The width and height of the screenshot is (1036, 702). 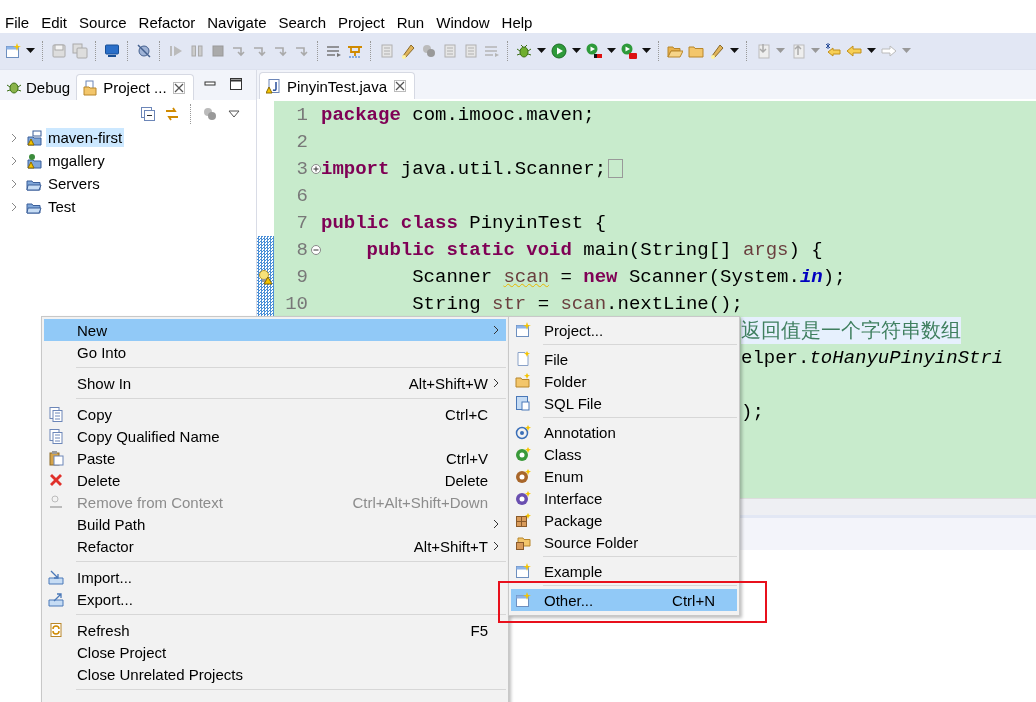 What do you see at coordinates (91, 87) in the screenshot?
I see `folder-icon` at bounding box center [91, 87].